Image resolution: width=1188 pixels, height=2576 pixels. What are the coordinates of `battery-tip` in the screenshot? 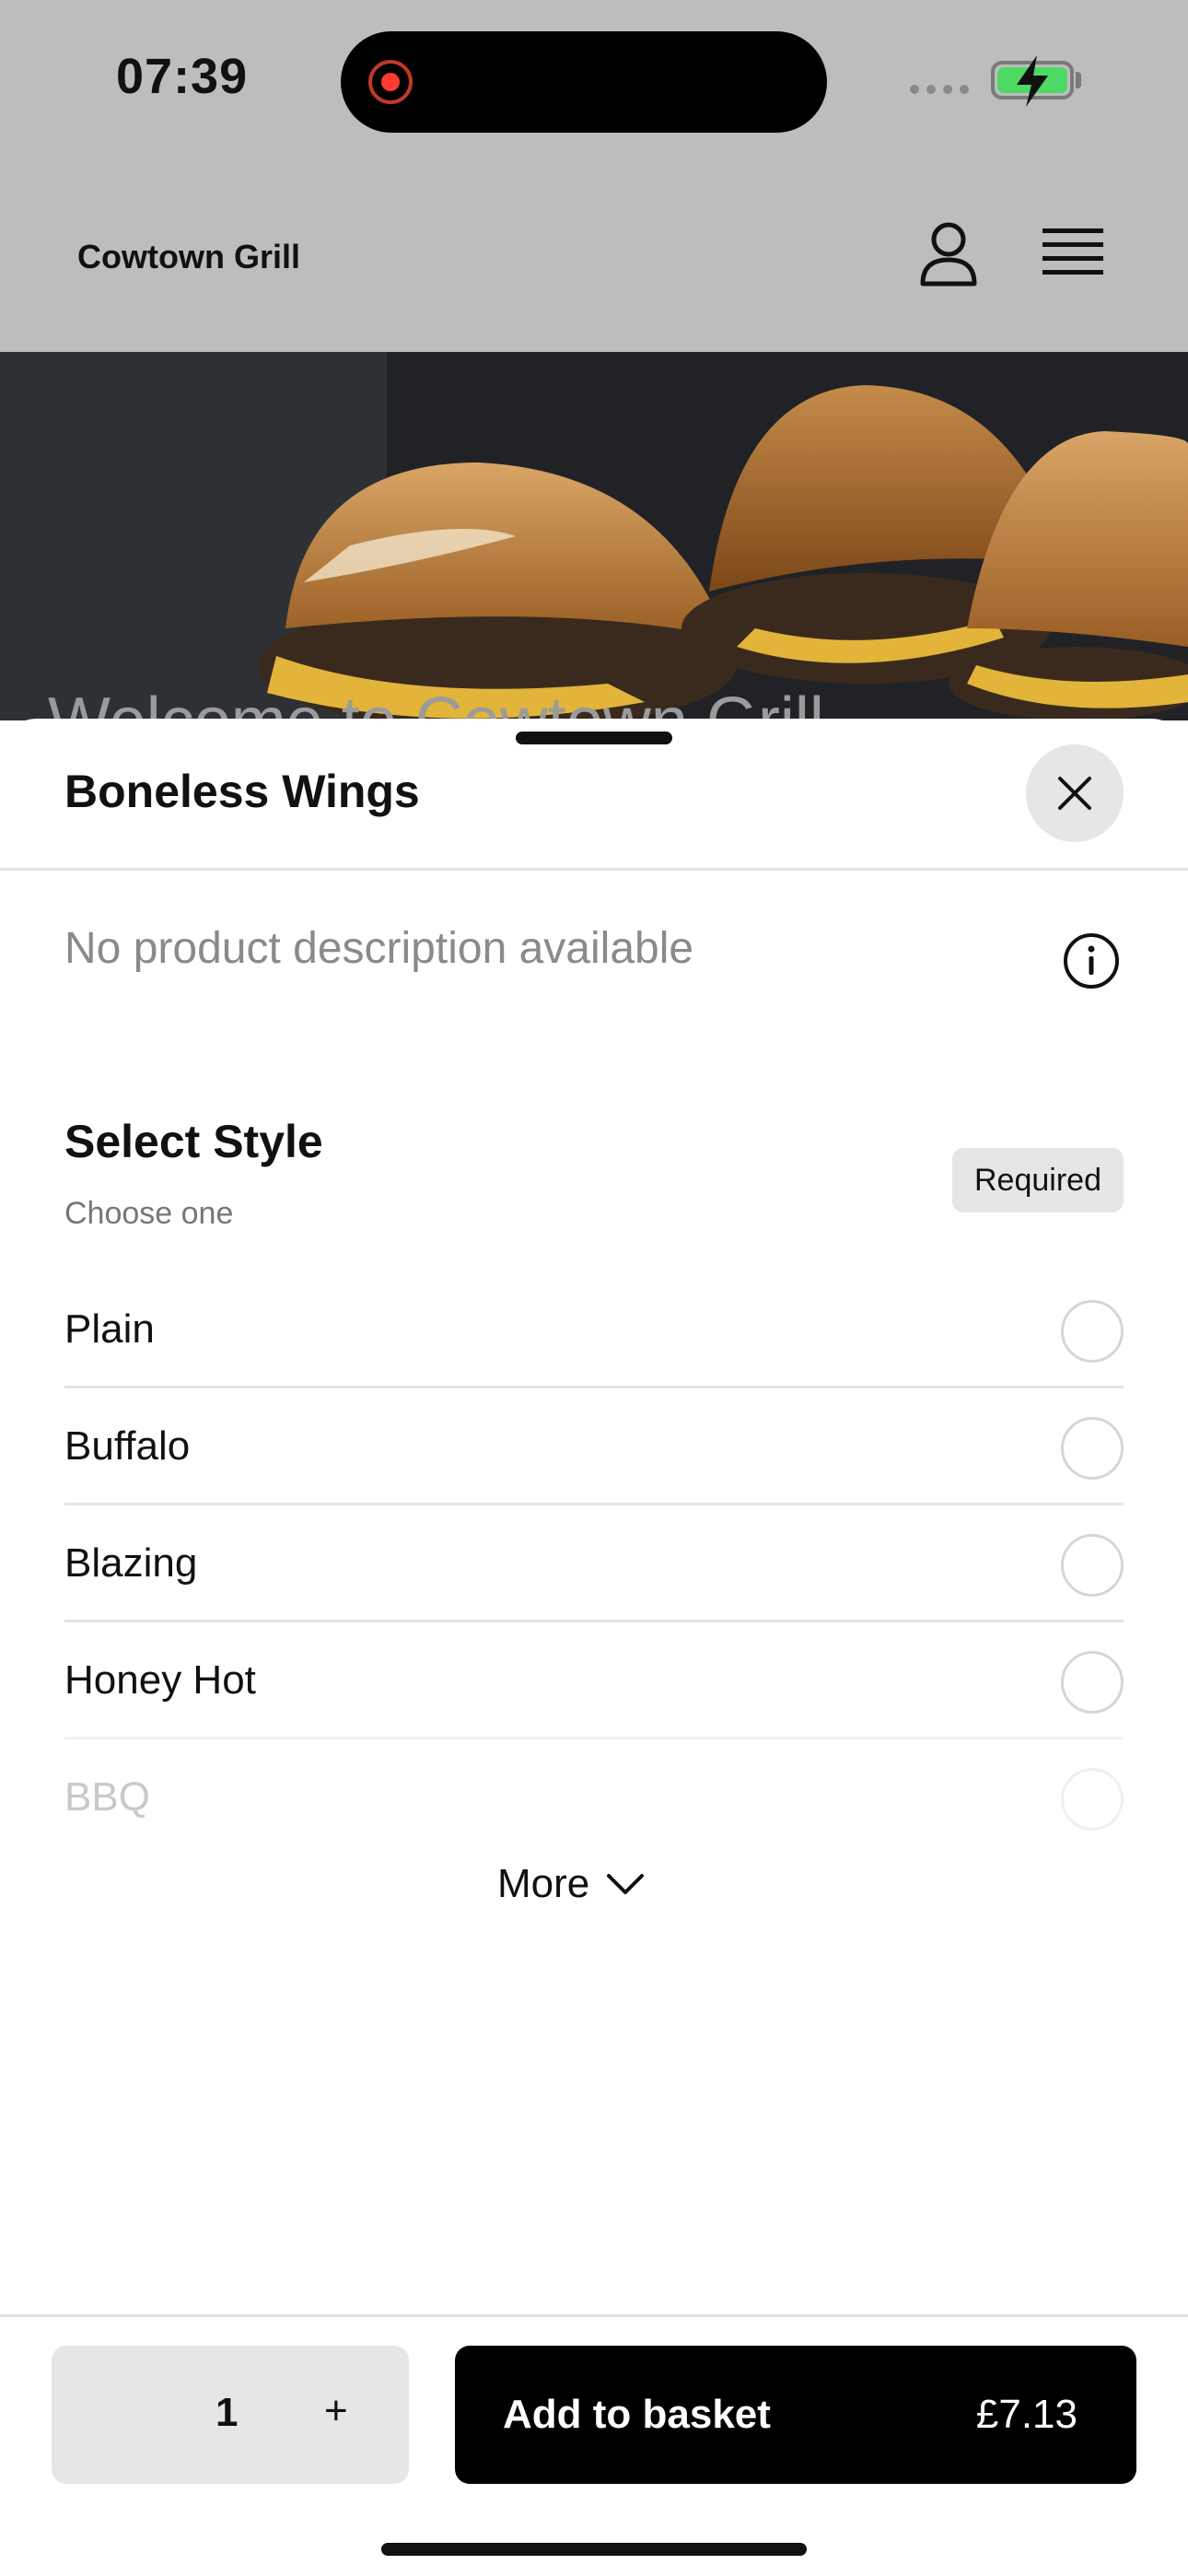 It's located at (1078, 80).